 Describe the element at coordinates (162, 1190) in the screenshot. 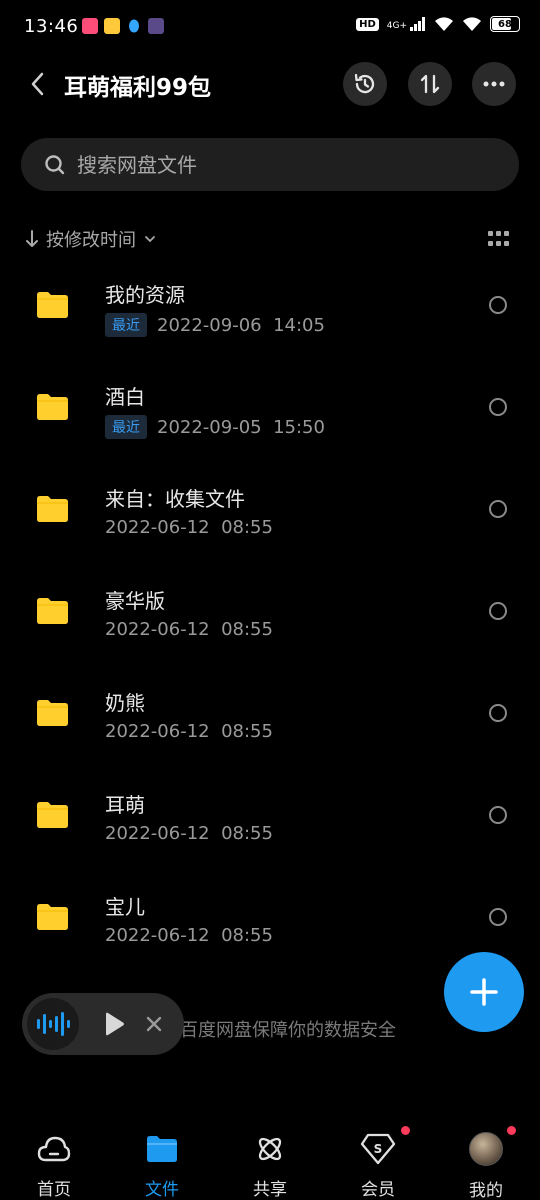

I see `nav-label: 文件` at that location.